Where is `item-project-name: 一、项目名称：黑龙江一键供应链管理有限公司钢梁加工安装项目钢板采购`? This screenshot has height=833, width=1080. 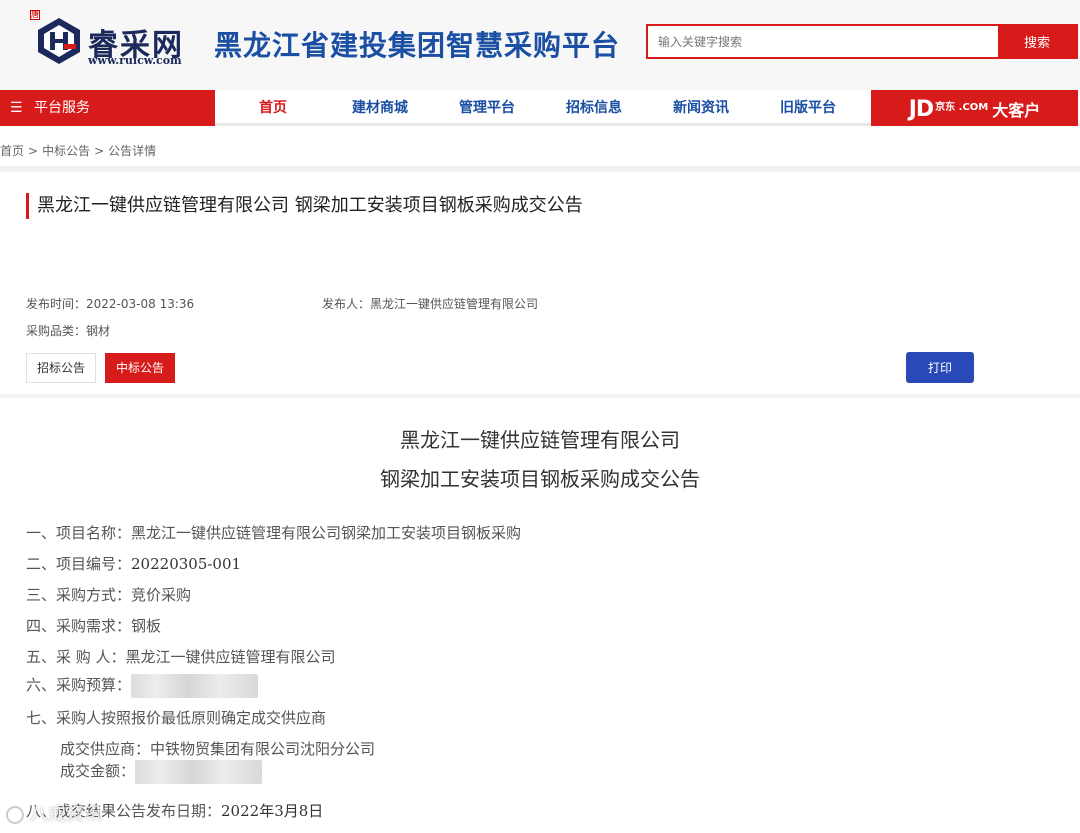 item-project-name: 一、项目名称：黑龙江一键供应链管理有限公司钢梁加工安装项目钢板采购 is located at coordinates (273, 532).